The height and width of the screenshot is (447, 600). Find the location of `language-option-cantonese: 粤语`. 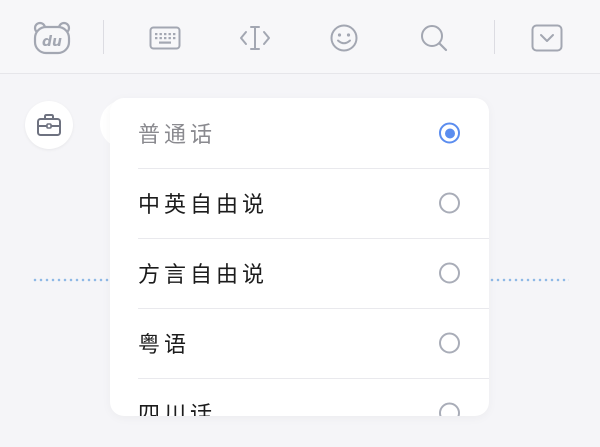

language-option-cantonese: 粤语 is located at coordinates (299, 343).